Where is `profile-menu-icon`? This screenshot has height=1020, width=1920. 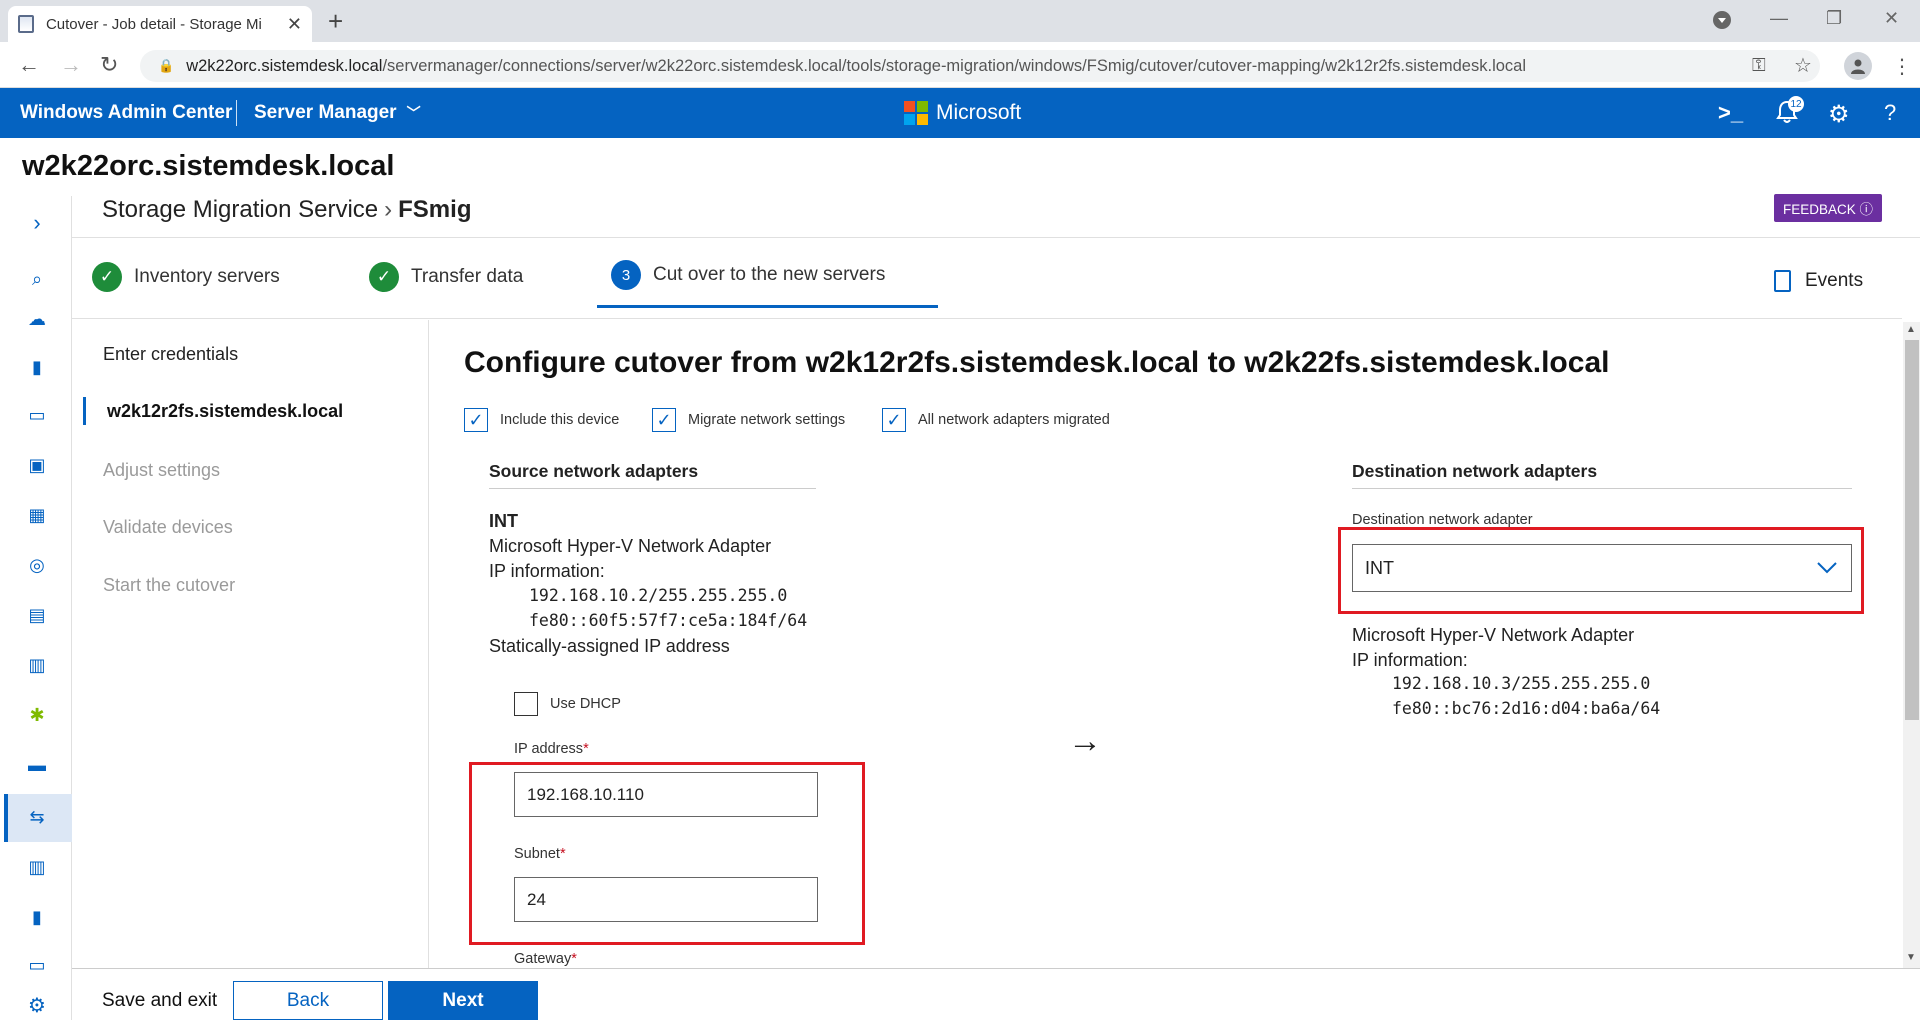
profile-menu-icon is located at coordinates (1722, 22).